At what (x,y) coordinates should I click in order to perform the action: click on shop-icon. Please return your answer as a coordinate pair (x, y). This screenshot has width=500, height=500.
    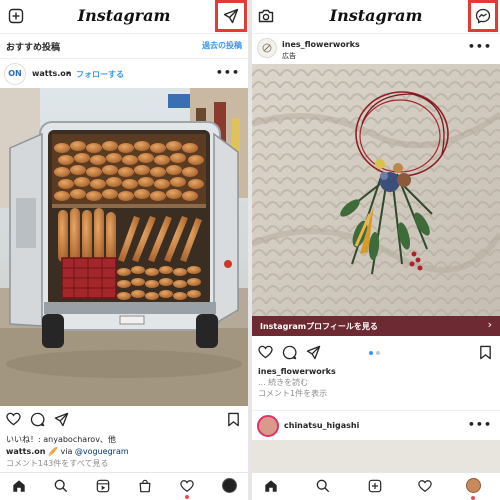
    Looking at the image, I should click on (145, 486).